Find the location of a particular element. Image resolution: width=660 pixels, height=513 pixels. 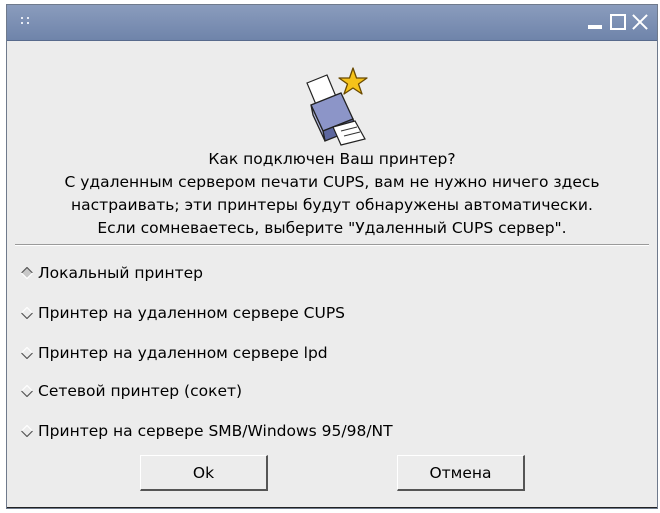

separator is located at coordinates (332, 245).